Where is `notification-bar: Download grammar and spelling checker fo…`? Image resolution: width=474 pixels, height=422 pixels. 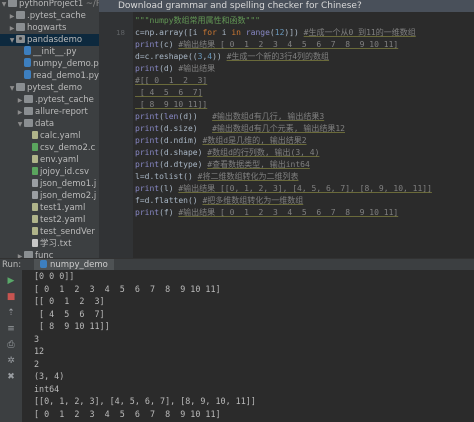 notification-bar: Download grammar and spelling checker fo… is located at coordinates (286, 6).